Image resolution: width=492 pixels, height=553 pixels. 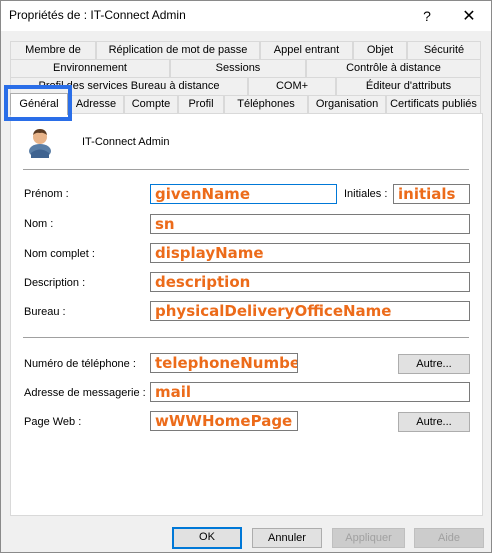 What do you see at coordinates (469, 16) in the screenshot?
I see `close-button: ✕` at bounding box center [469, 16].